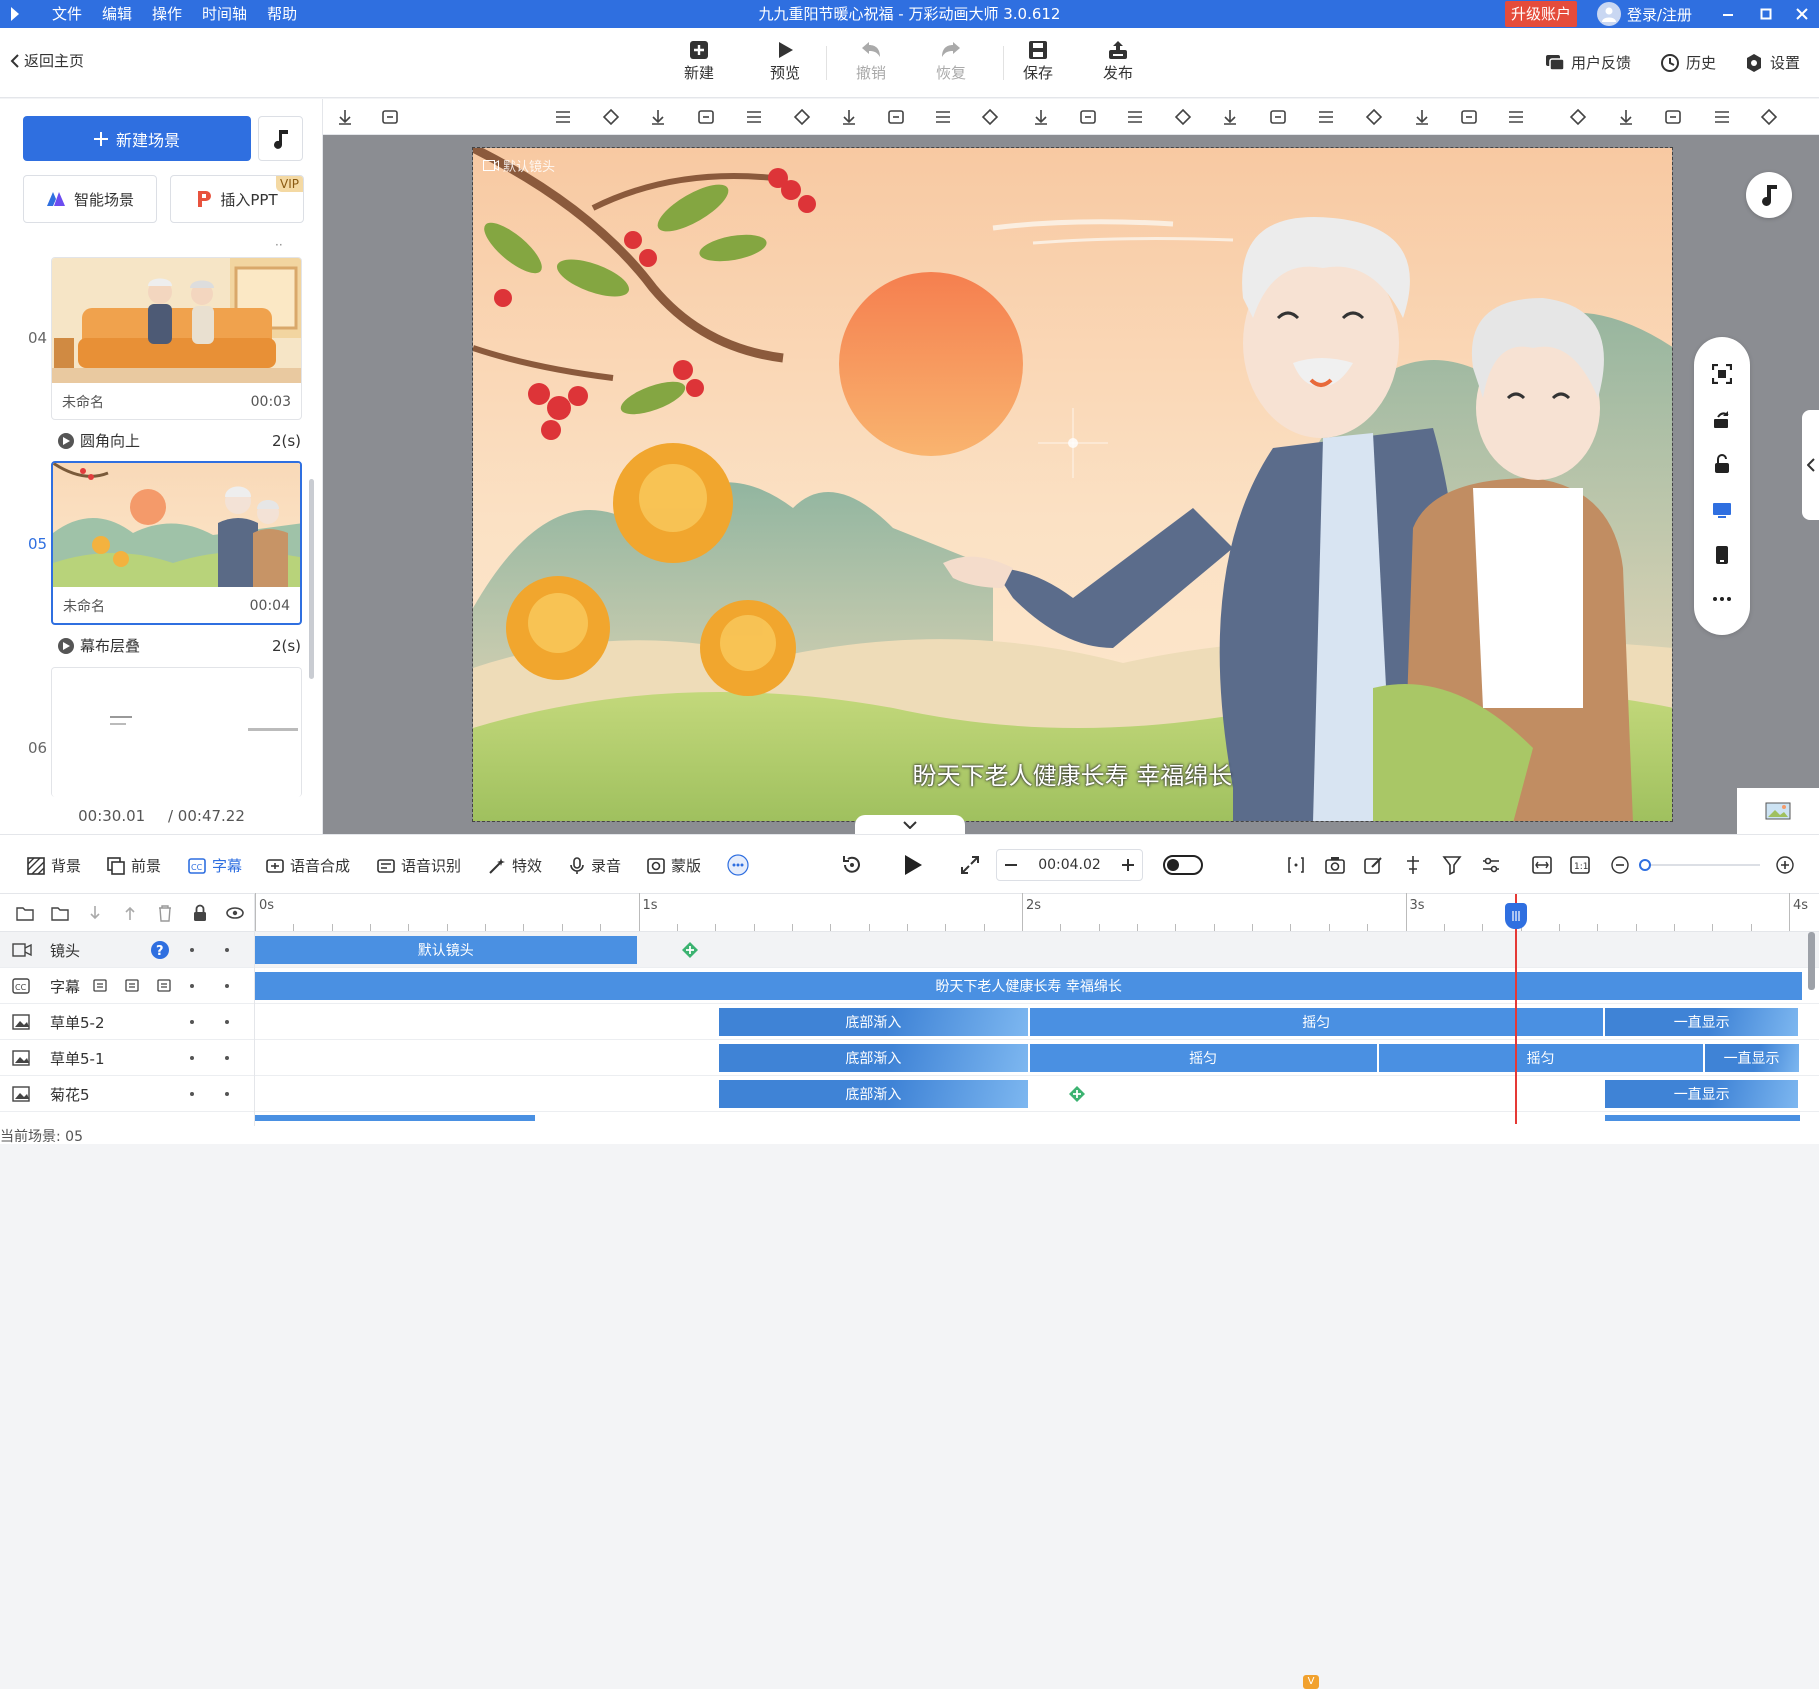  What do you see at coordinates (1702, 865) in the screenshot?
I see `zoom-slider` at bounding box center [1702, 865].